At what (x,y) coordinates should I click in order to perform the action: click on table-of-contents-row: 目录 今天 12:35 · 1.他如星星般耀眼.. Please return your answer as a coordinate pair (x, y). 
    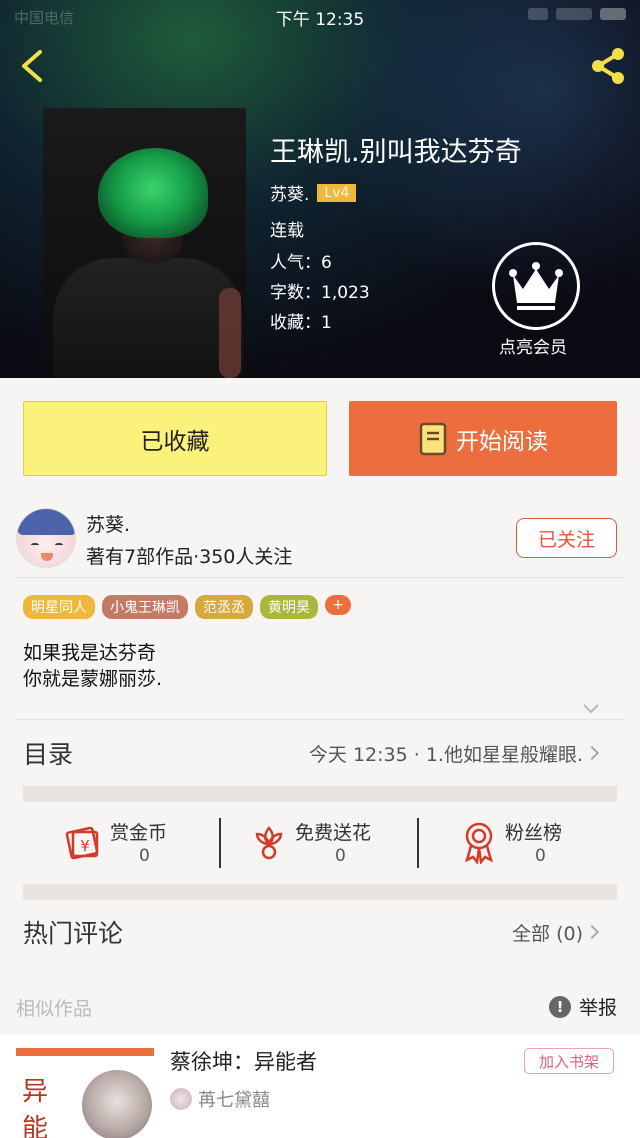
    Looking at the image, I should click on (313, 753).